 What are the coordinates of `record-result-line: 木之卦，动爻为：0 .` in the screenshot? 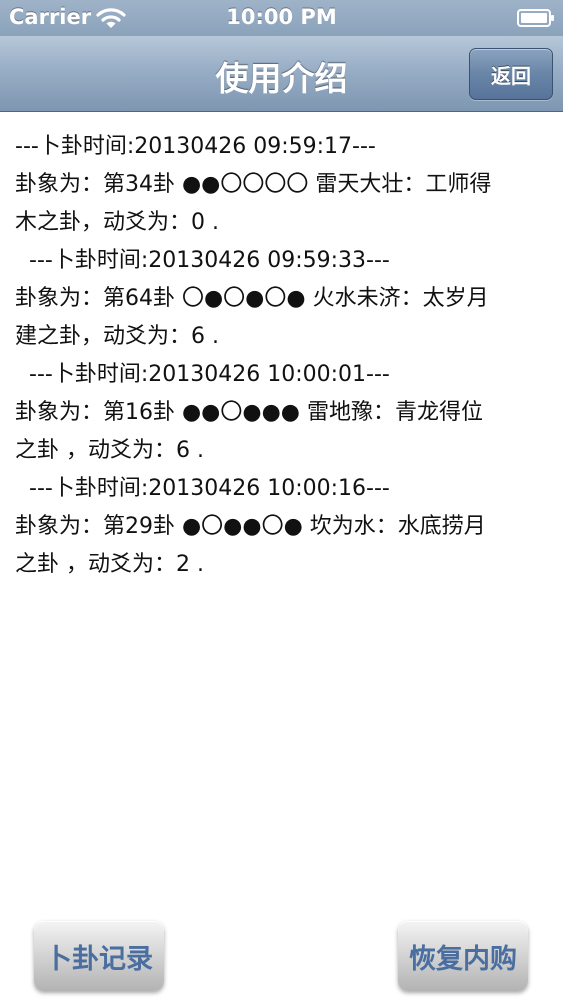 It's located at (117, 222).